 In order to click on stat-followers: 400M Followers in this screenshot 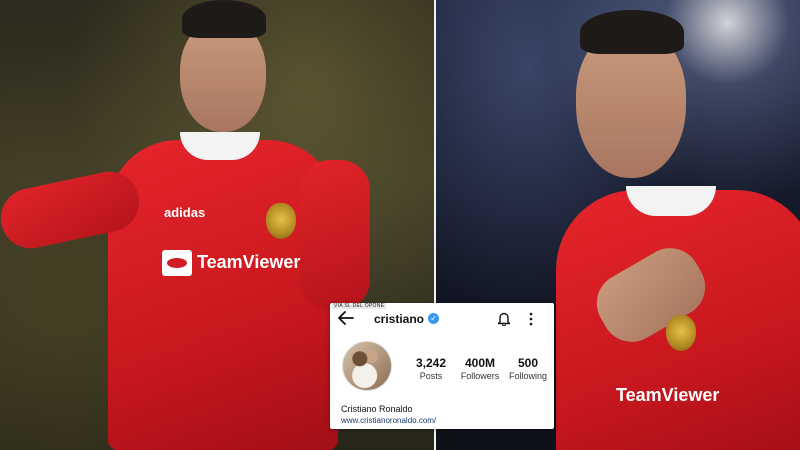, I will do `click(480, 368)`.